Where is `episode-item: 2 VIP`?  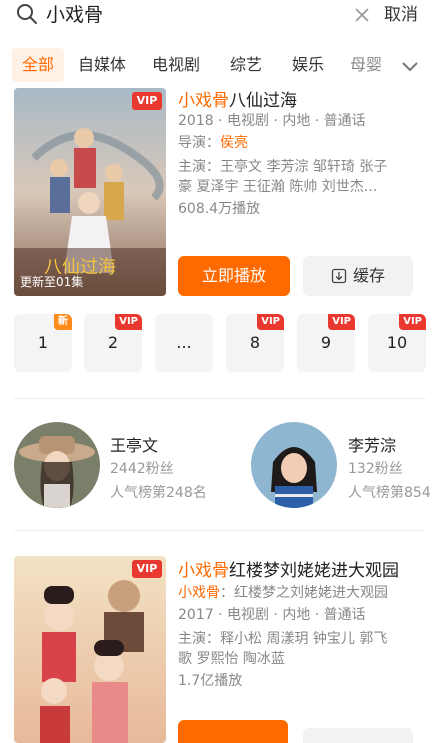
episode-item: 2 VIP is located at coordinates (113, 343).